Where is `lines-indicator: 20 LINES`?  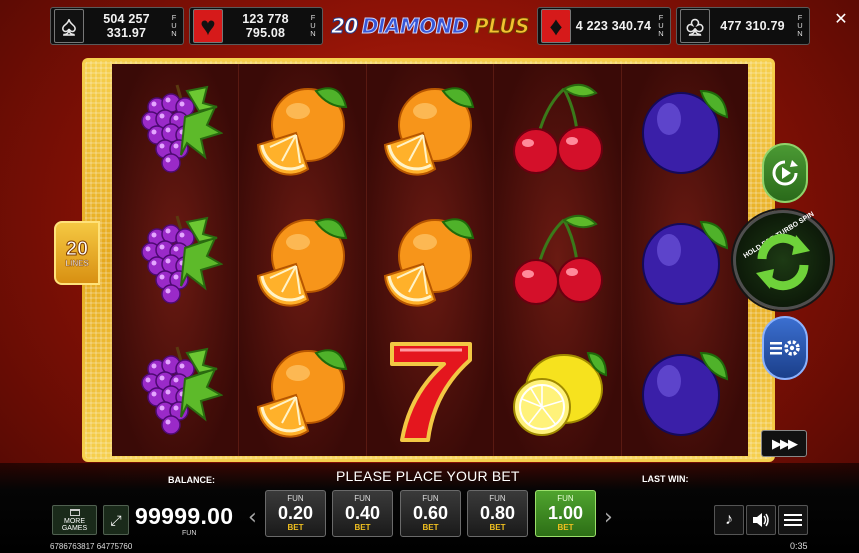 lines-indicator: 20 LINES is located at coordinates (77, 253).